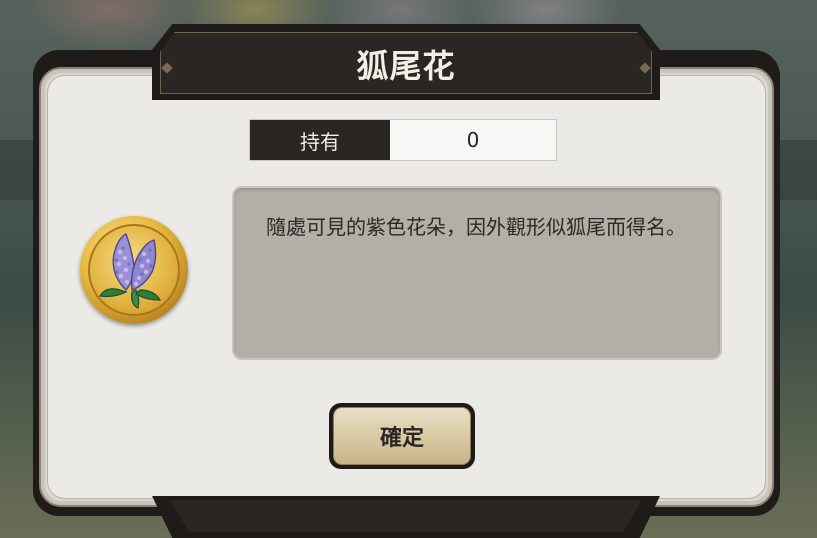  What do you see at coordinates (476, 227) in the screenshot?
I see `item-description-text: 隨處可見的紫色花朵，因外觀形似狐尾而得名。` at bounding box center [476, 227].